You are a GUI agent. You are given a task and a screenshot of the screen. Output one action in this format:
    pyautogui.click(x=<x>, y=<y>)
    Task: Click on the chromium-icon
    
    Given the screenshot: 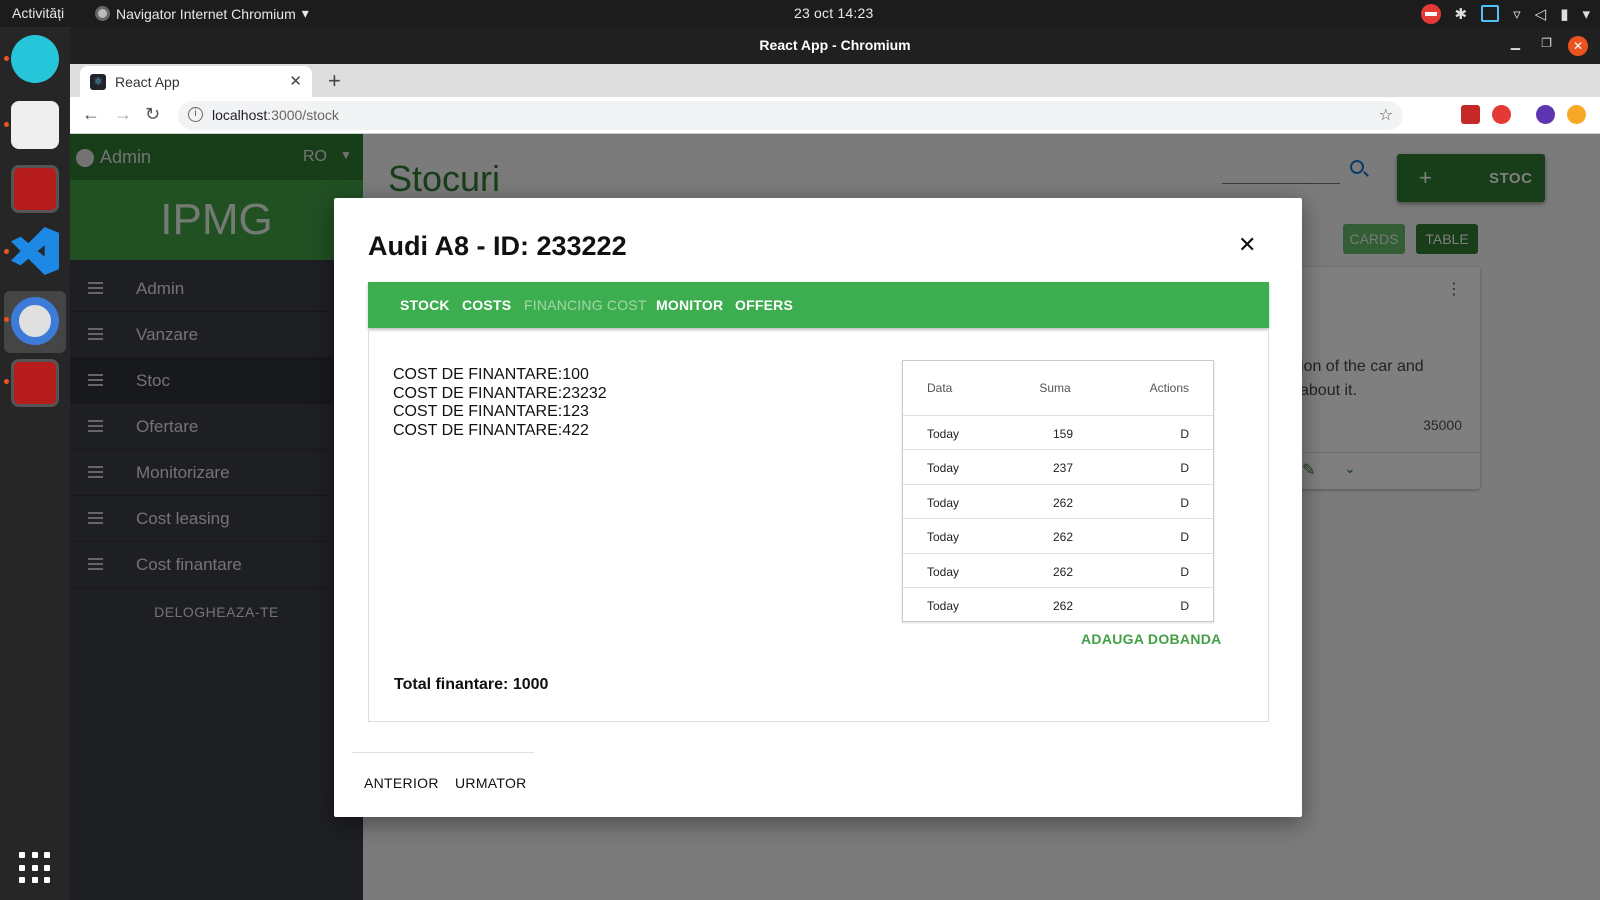 What is the action you would take?
    pyautogui.click(x=102, y=13)
    